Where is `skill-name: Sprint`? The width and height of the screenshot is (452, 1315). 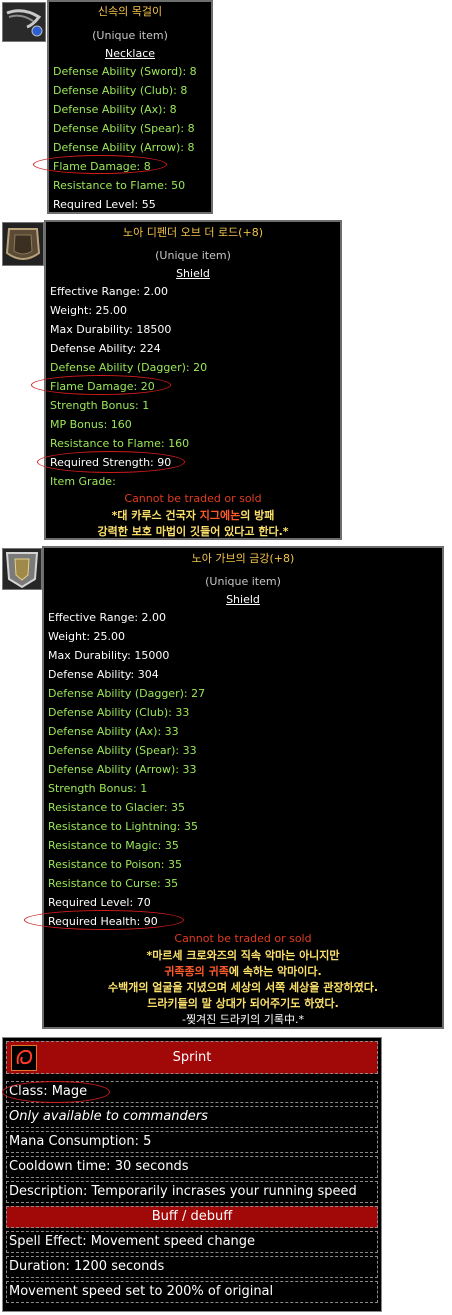 skill-name: Sprint is located at coordinates (192, 1057).